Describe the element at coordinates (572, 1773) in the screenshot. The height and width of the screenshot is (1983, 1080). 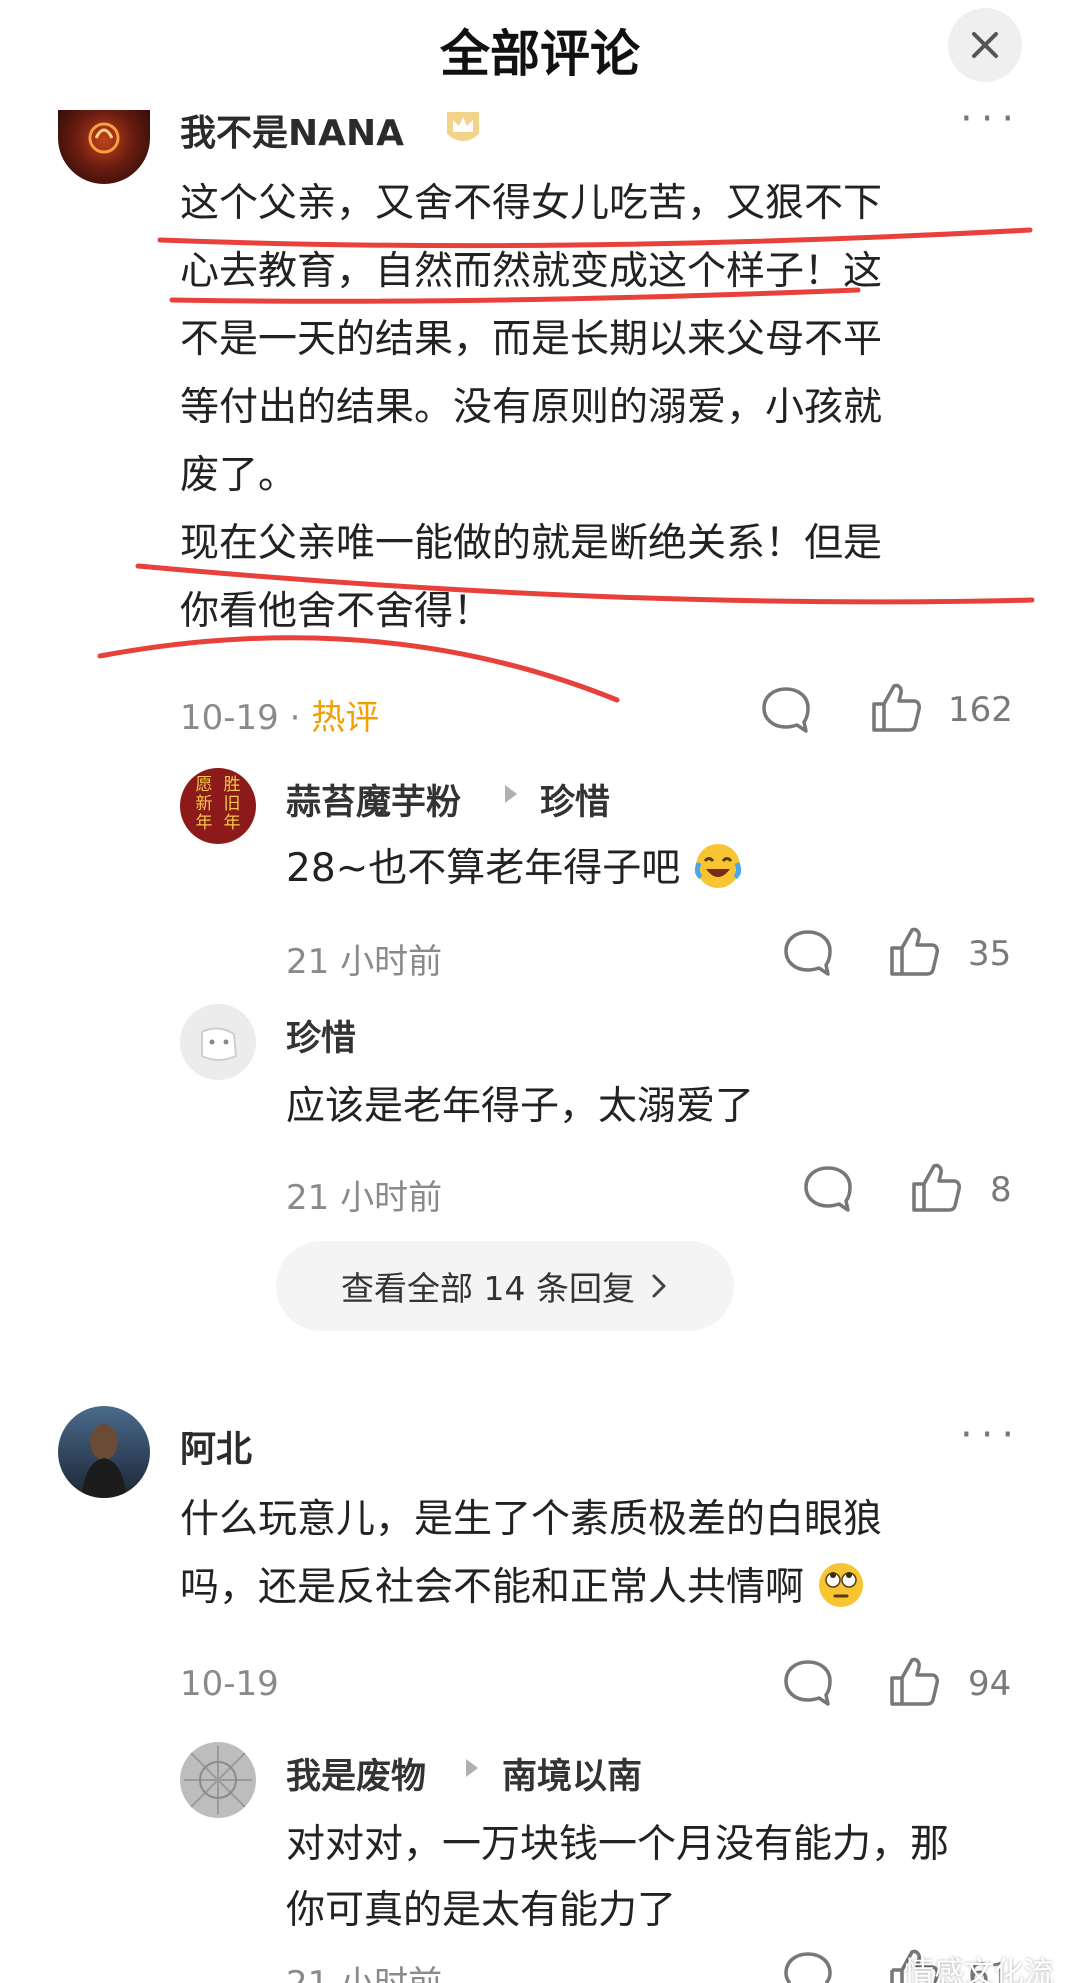
I see `reply-target: 南境以南` at that location.